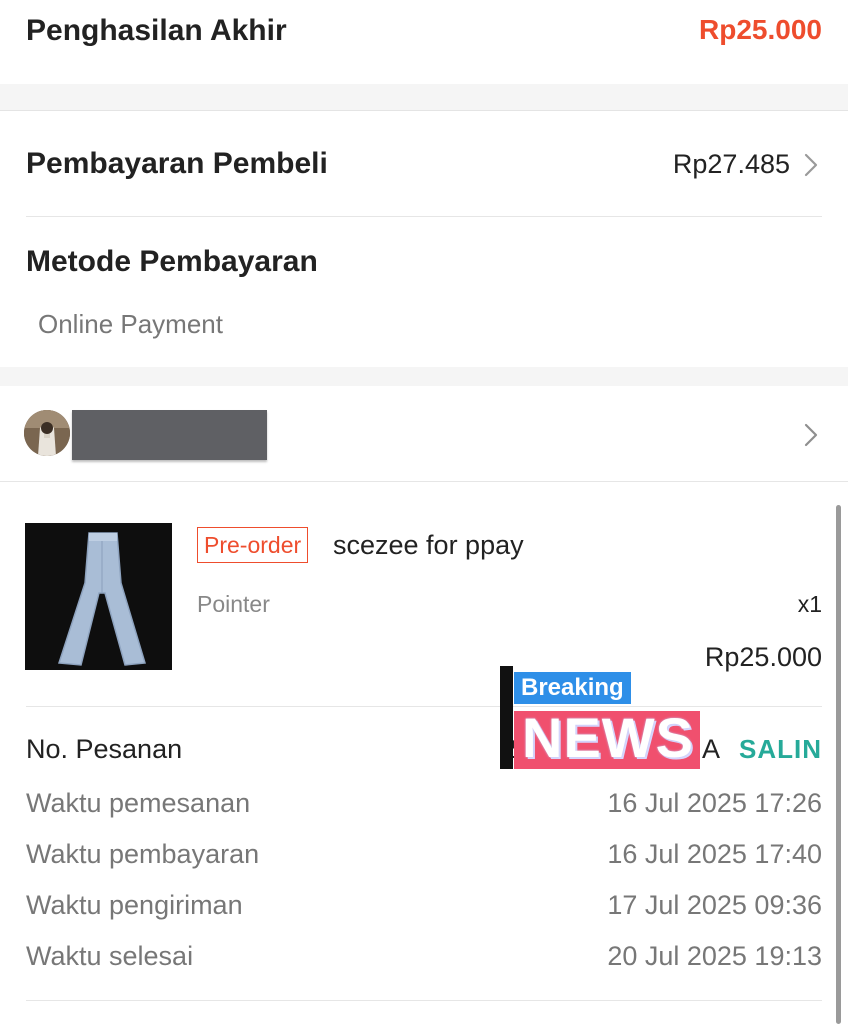 The height and width of the screenshot is (1024, 848). I want to click on breaking-label: Breaking, so click(572, 688).